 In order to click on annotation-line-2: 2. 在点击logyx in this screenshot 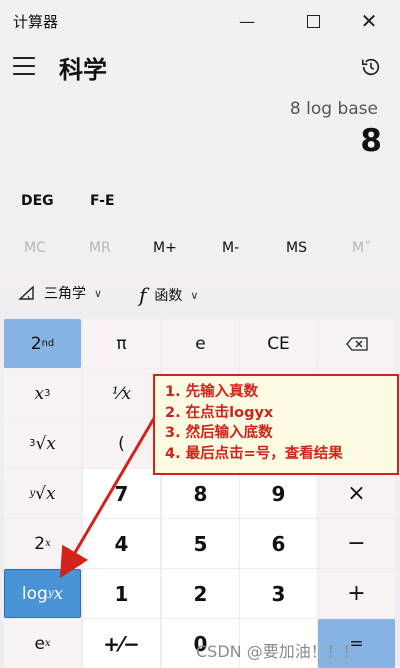, I will do `click(219, 412)`.